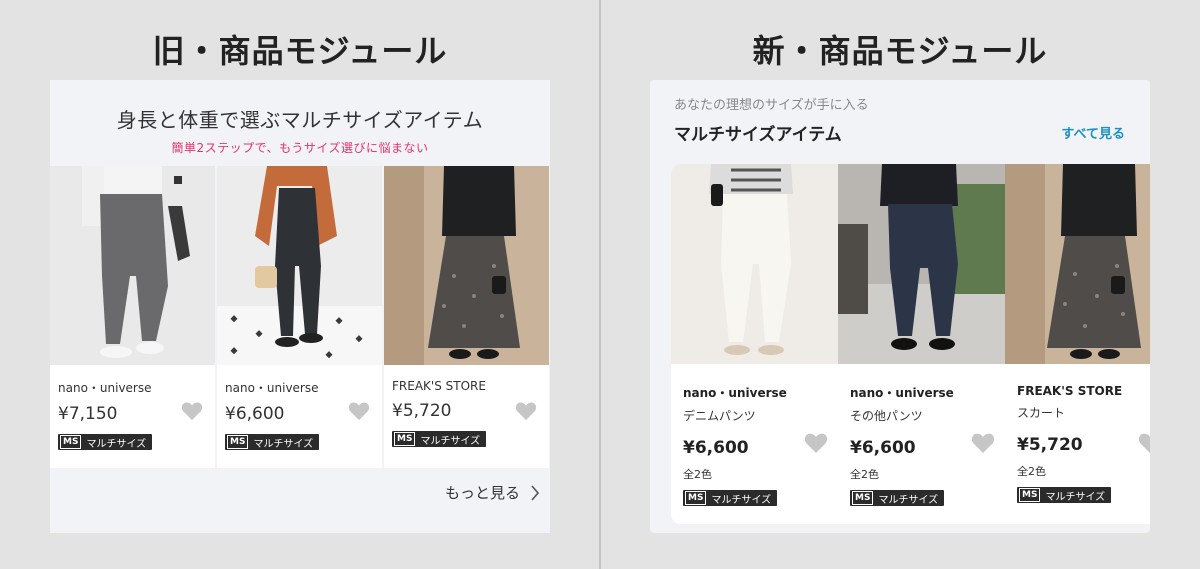  I want to click on comparison-divider, so click(600, 284).